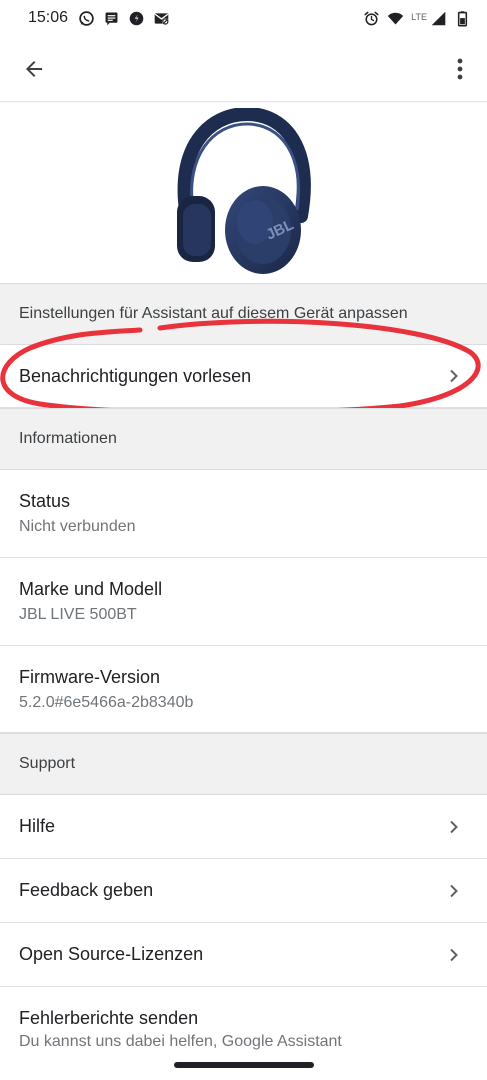  Describe the element at coordinates (90, 676) in the screenshot. I see `firmware-title: Firmware-Version` at that location.